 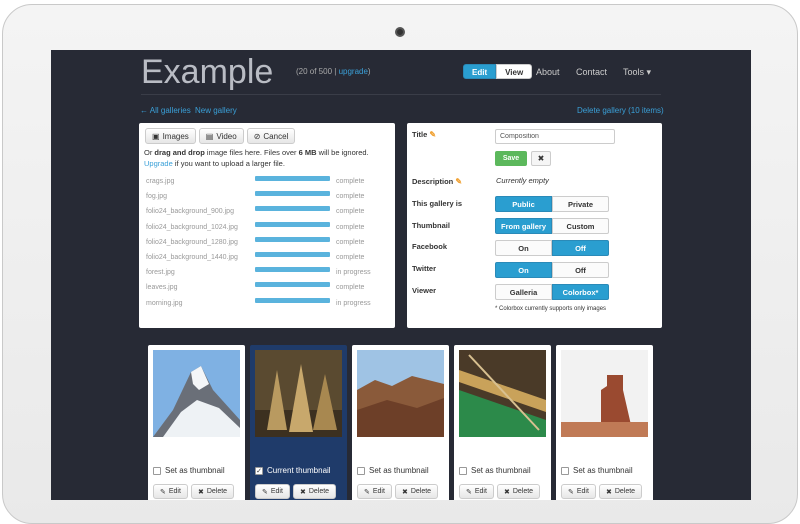 What do you see at coordinates (333, 71) in the screenshot?
I see `gallery-count: (20 of 500 | upgrade)` at bounding box center [333, 71].